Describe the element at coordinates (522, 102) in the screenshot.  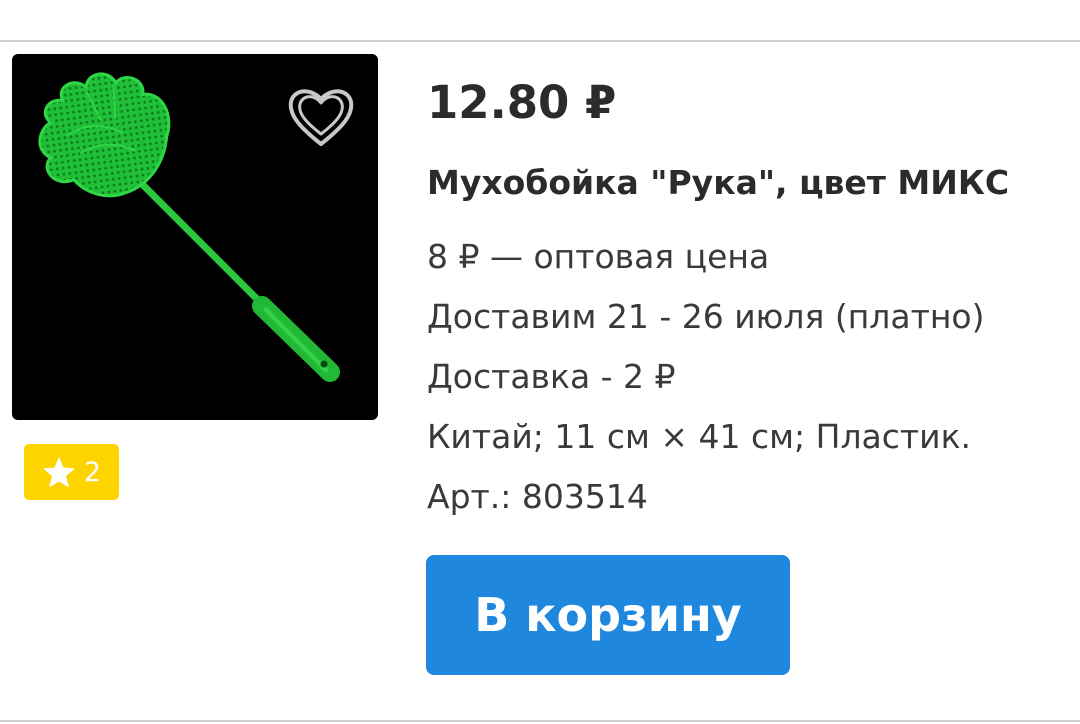
I see `product-price: 12.80 ₽` at that location.